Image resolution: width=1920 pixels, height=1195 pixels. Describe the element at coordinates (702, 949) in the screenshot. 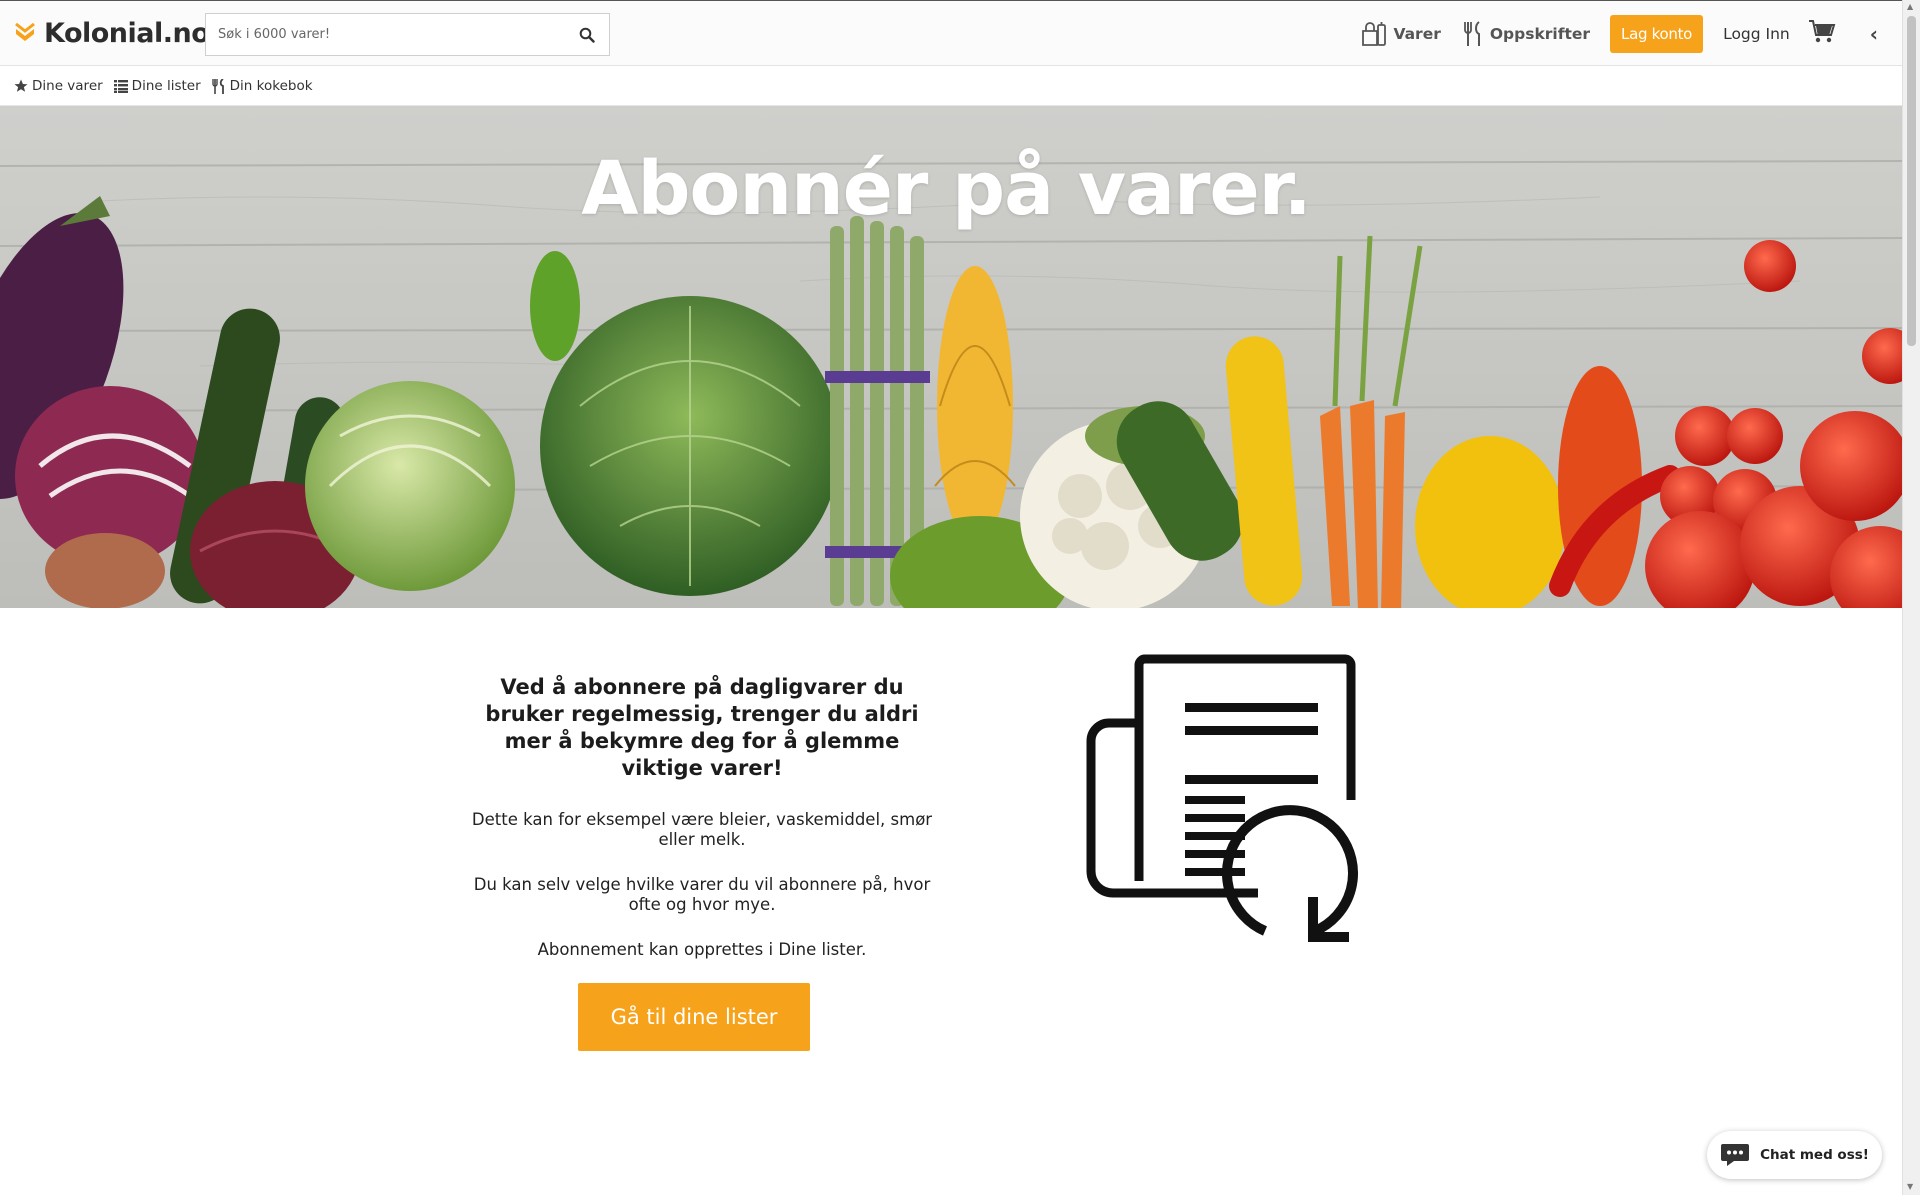

I see `info-paragraph: Abonnement kan opprettes i Dine lister.` at that location.